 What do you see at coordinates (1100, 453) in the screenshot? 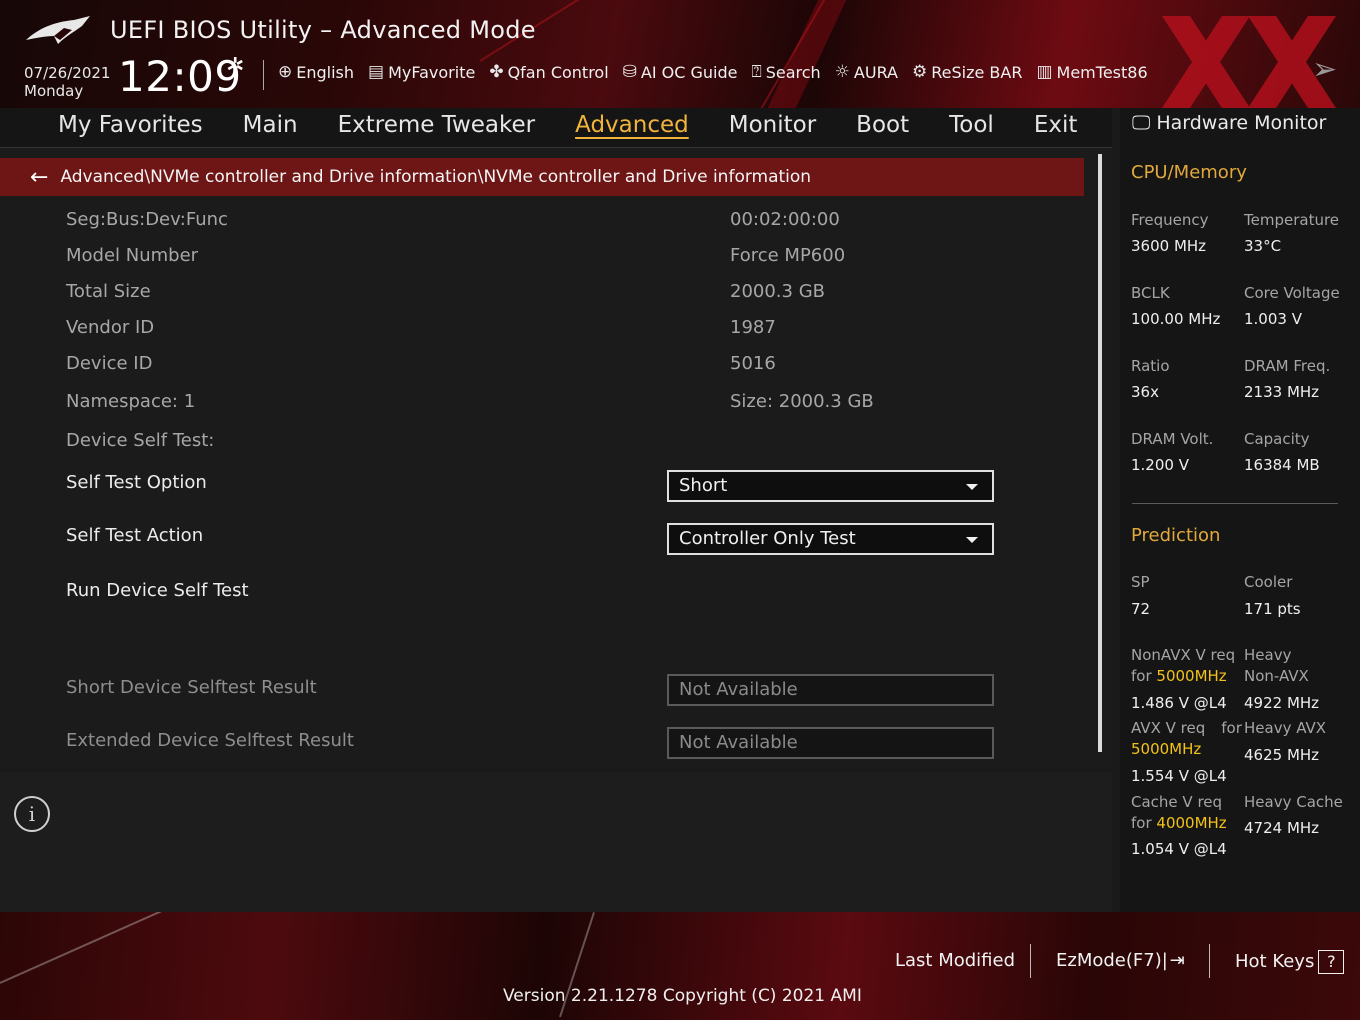
I see `scrollbar` at bounding box center [1100, 453].